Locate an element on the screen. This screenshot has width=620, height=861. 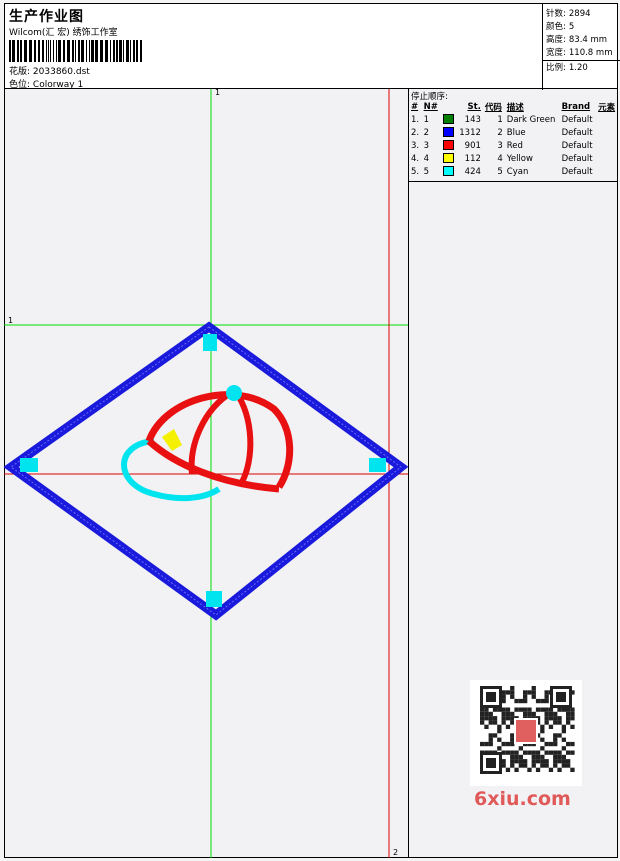
row-stitches: 1312 is located at coordinates (470, 132).